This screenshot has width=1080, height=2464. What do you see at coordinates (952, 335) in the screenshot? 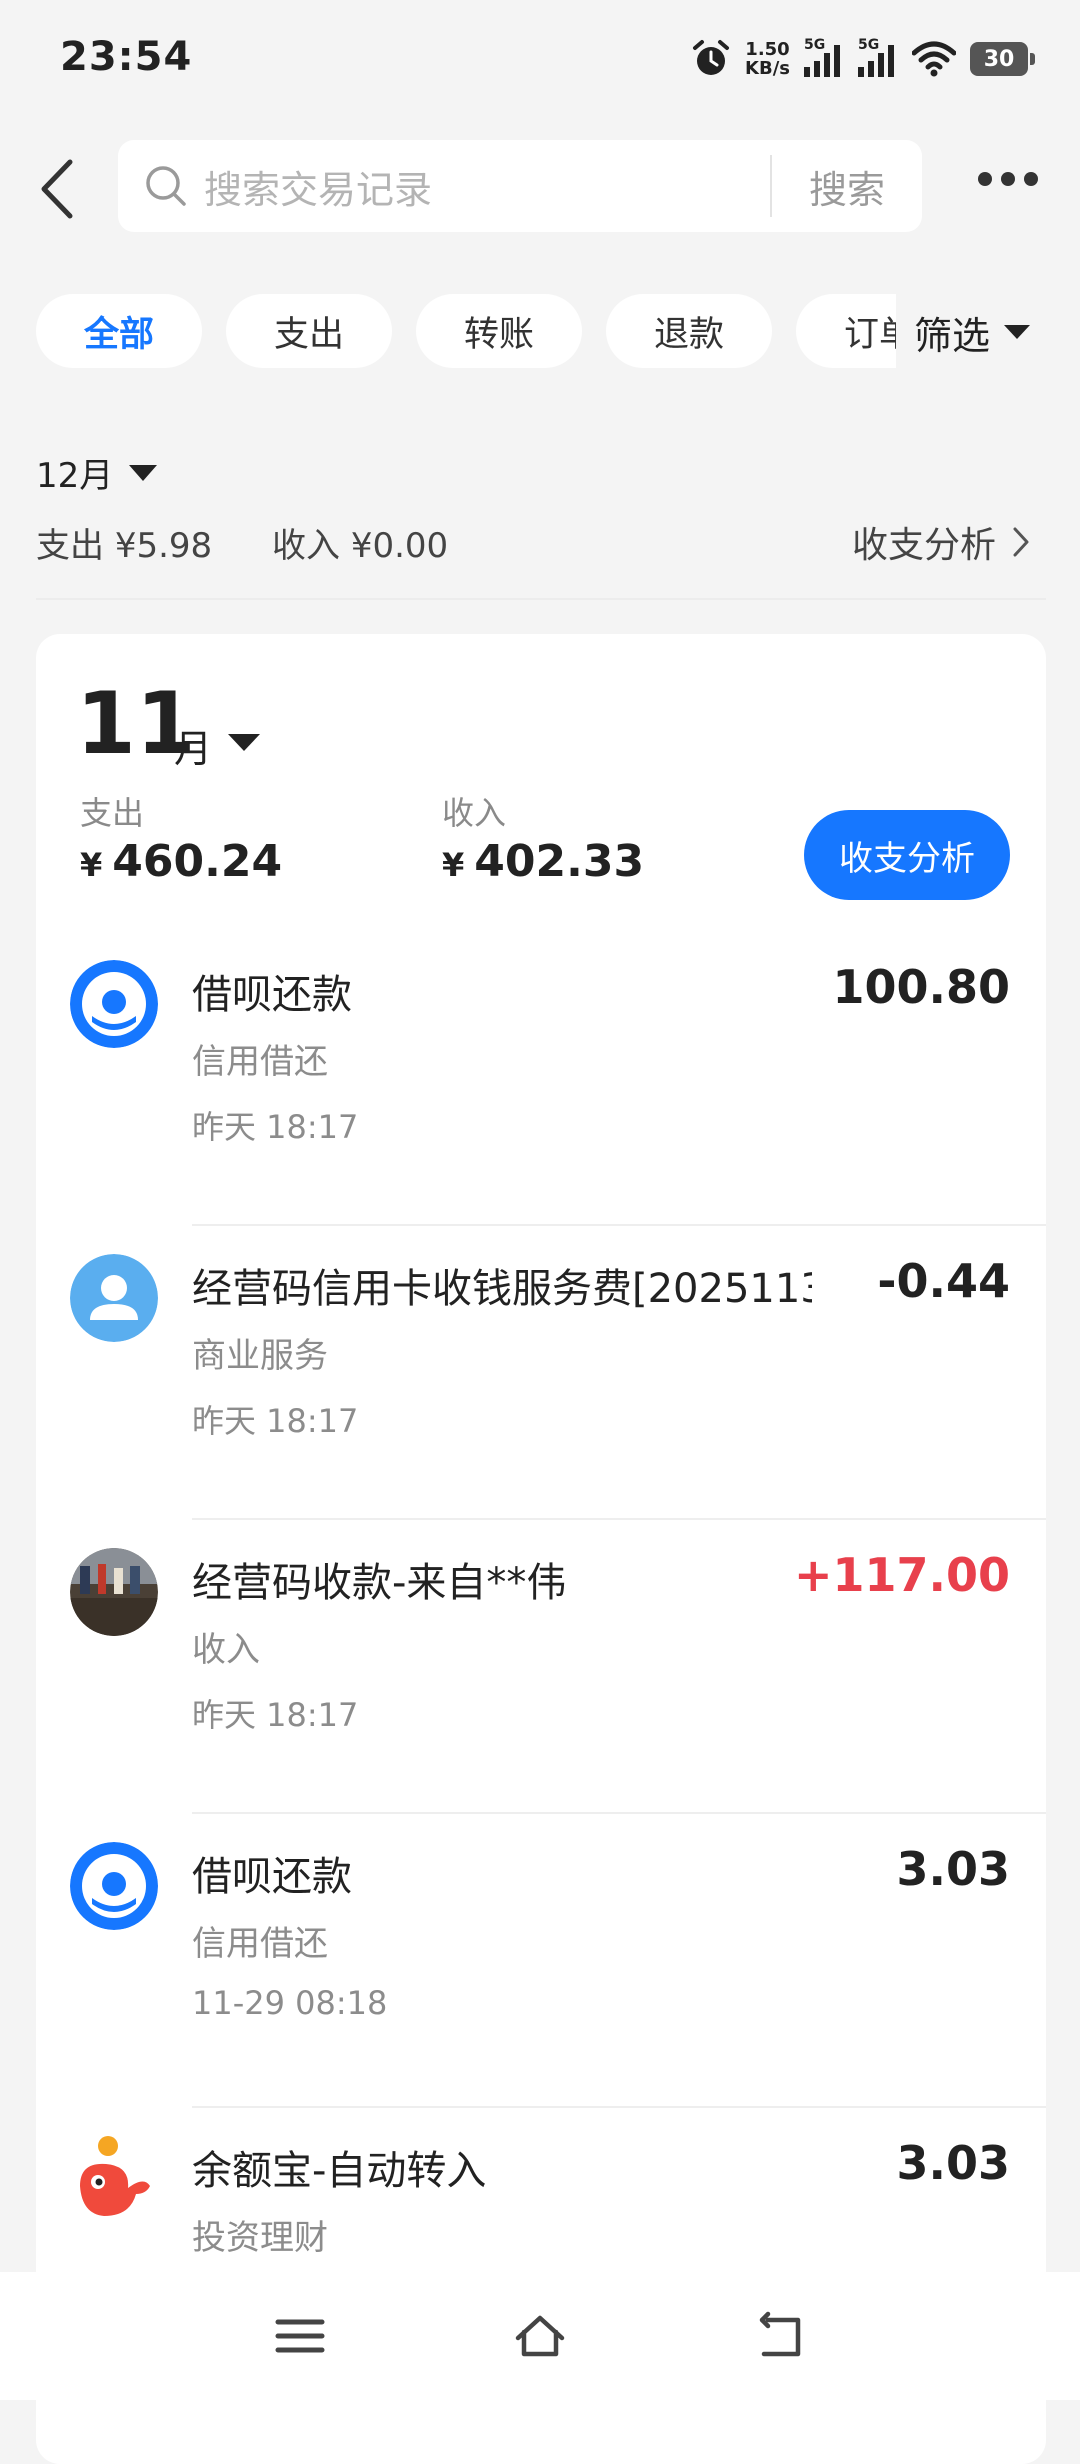
I see `filter-label: 筛选` at bounding box center [952, 335].